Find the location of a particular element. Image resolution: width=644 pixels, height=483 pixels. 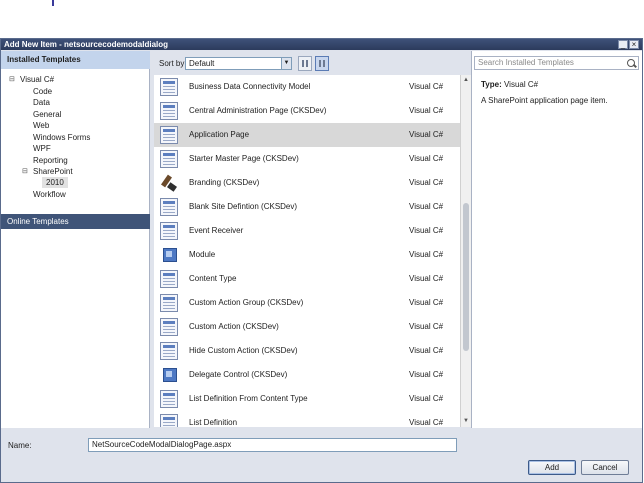

cancel-button: Cancel is located at coordinates (605, 467).